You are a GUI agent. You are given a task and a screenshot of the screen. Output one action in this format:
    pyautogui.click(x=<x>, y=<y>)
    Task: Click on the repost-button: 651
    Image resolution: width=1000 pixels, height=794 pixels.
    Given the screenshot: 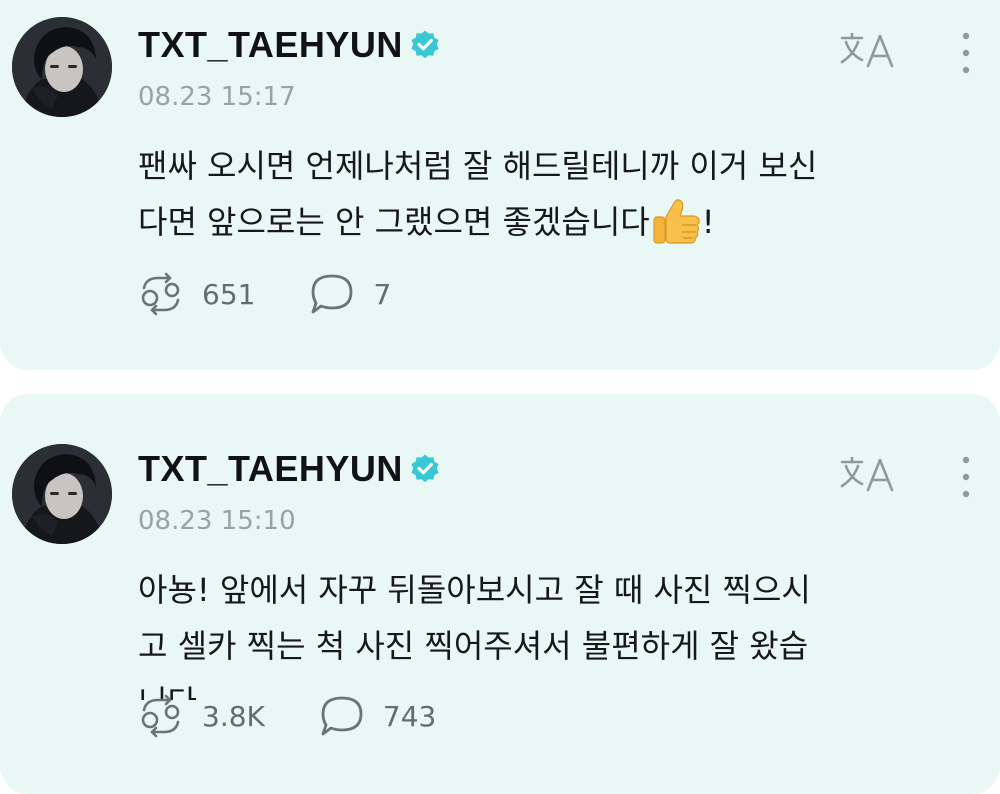 What is the action you would take?
    pyautogui.click(x=195, y=294)
    